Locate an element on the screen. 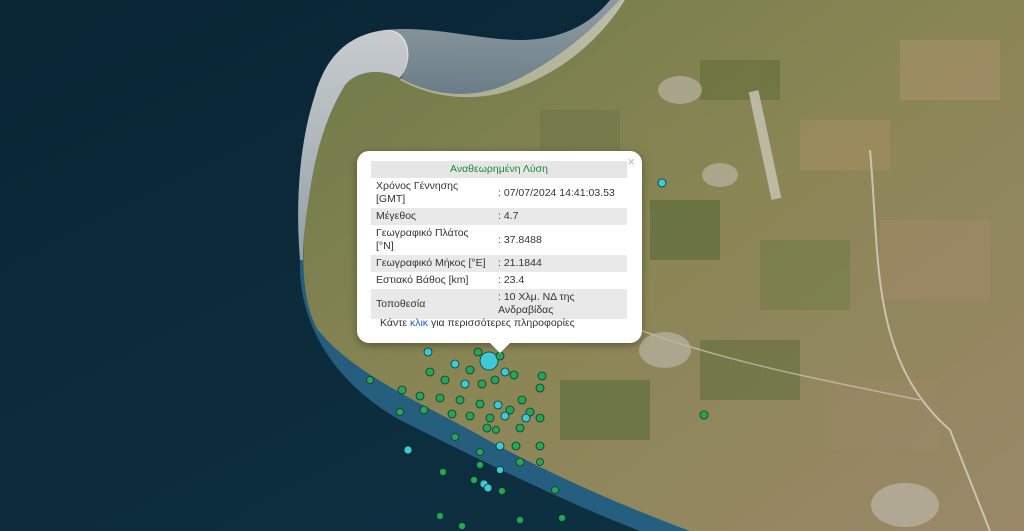  row-longitude: Γεωγραφικό Μήκος [°E] : 21.1844 is located at coordinates (499, 263).